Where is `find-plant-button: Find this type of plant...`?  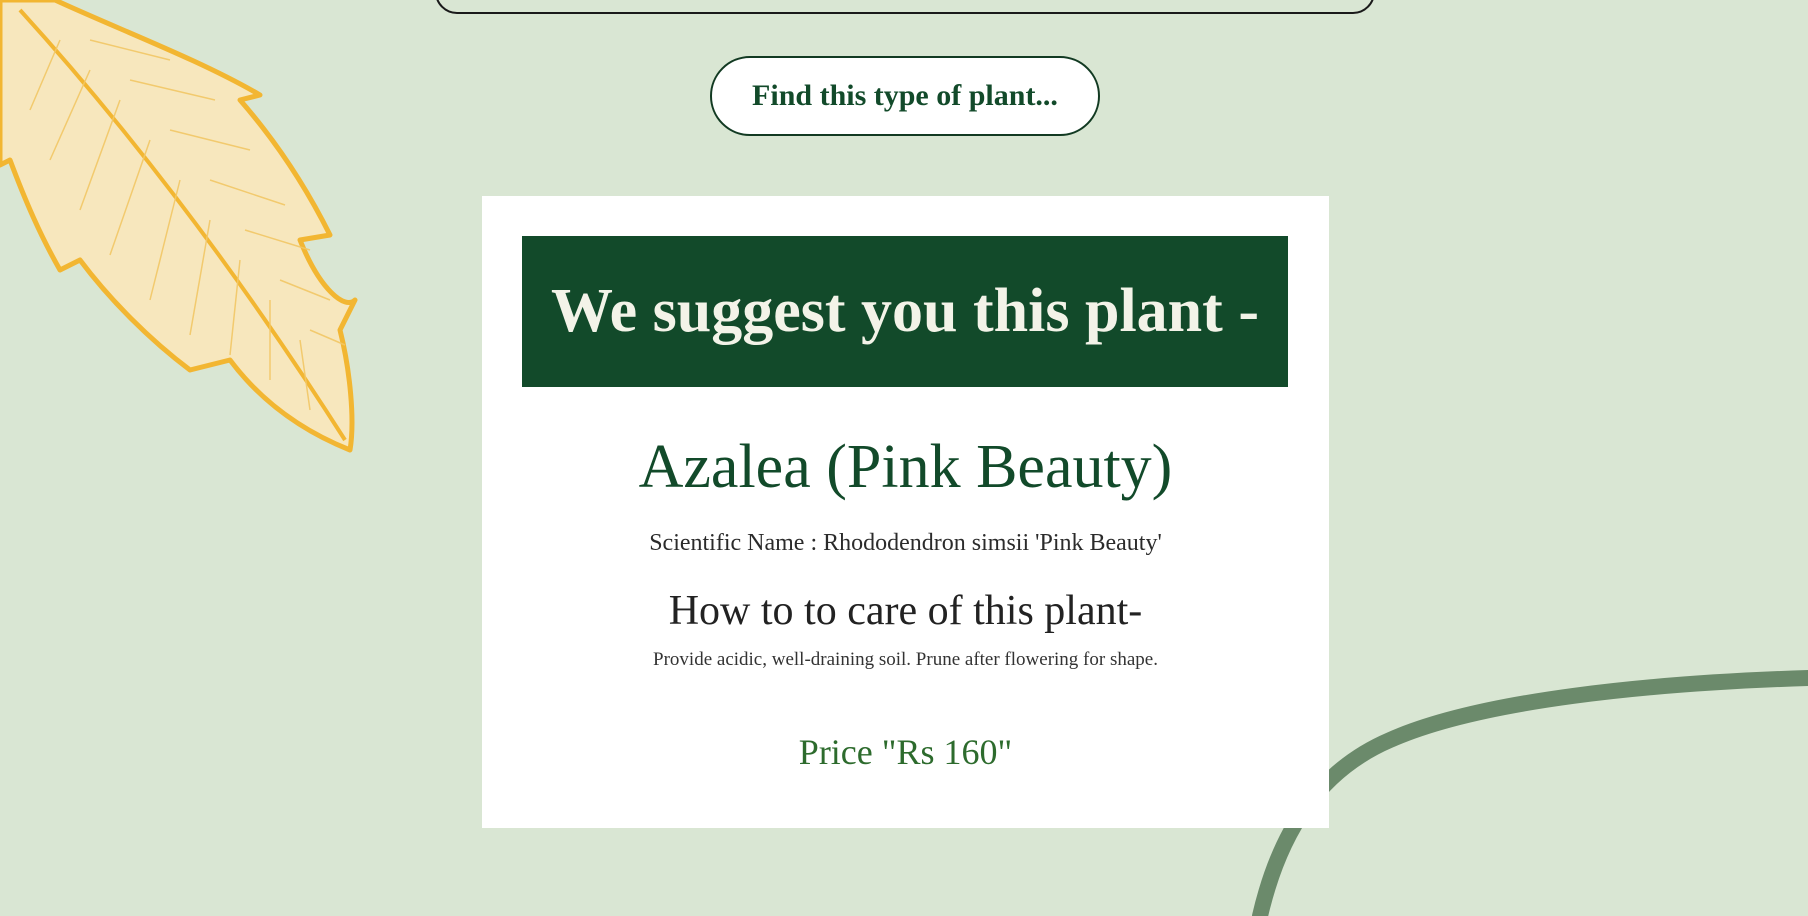 find-plant-button: Find this type of plant... is located at coordinates (905, 96).